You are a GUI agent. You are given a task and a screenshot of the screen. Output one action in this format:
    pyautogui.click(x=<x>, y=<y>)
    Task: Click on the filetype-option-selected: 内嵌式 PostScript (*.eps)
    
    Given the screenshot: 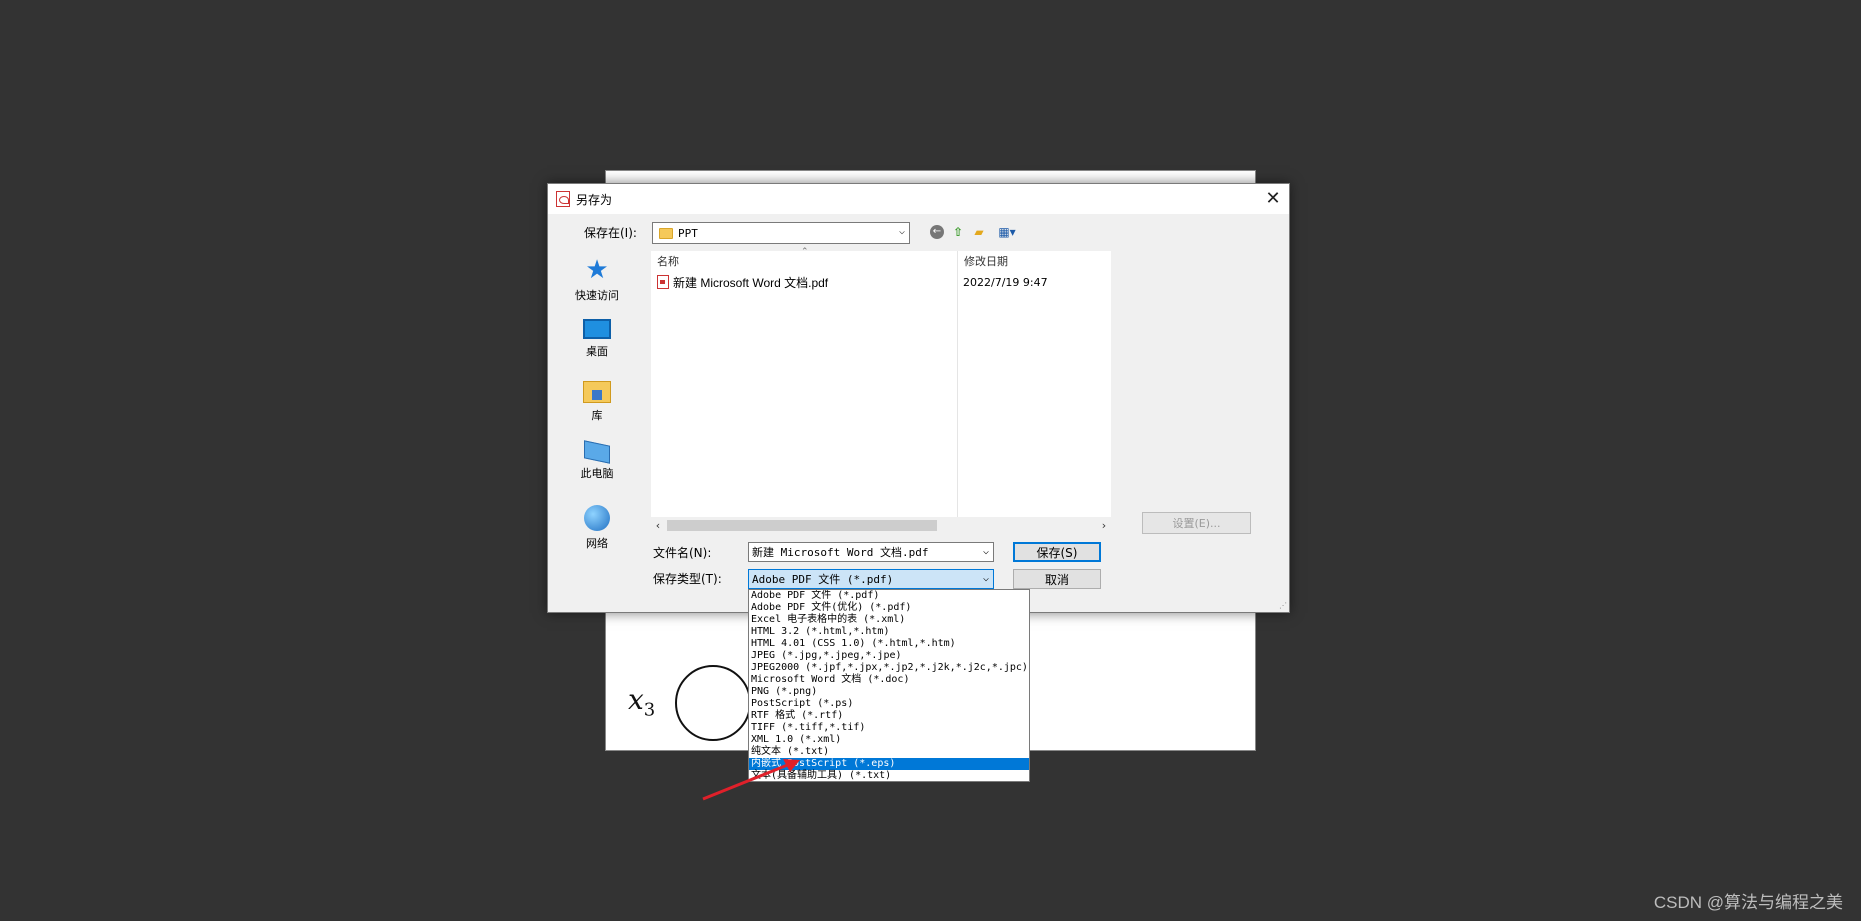 What is the action you would take?
    pyautogui.click(x=889, y=764)
    